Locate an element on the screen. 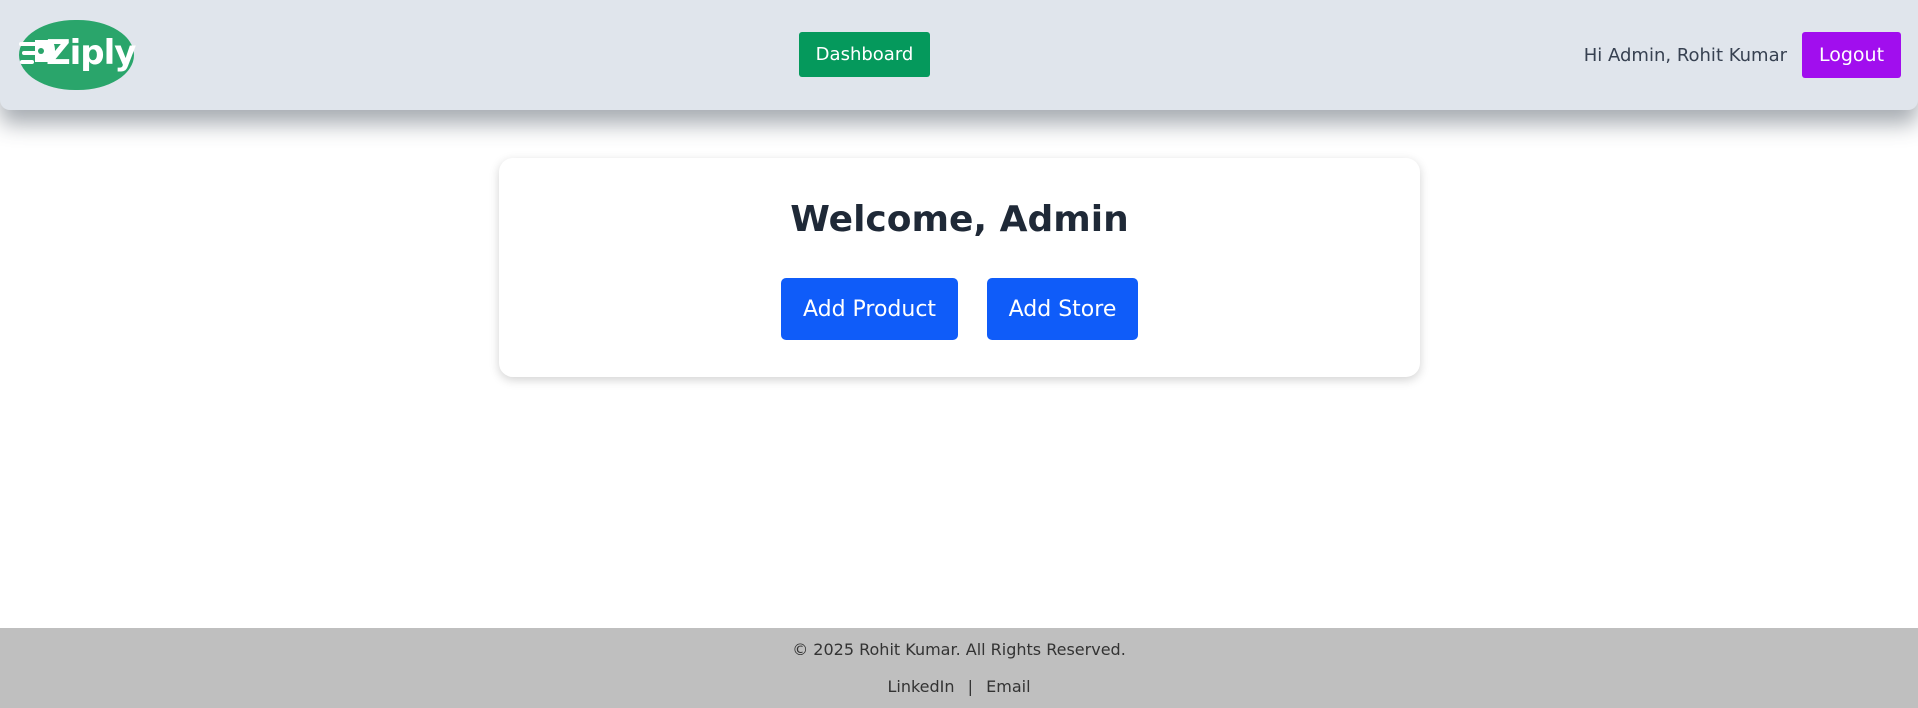 Image resolution: width=1918 pixels, height=708 pixels. dashboard-button: Dashboard is located at coordinates (864, 54).